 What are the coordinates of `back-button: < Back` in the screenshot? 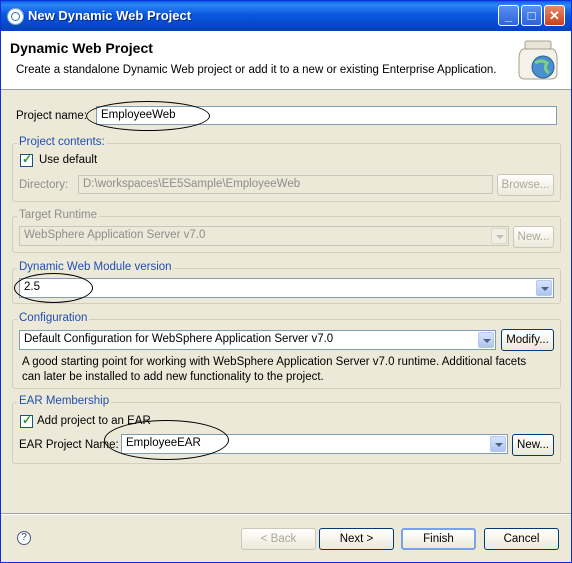 It's located at (278, 539).